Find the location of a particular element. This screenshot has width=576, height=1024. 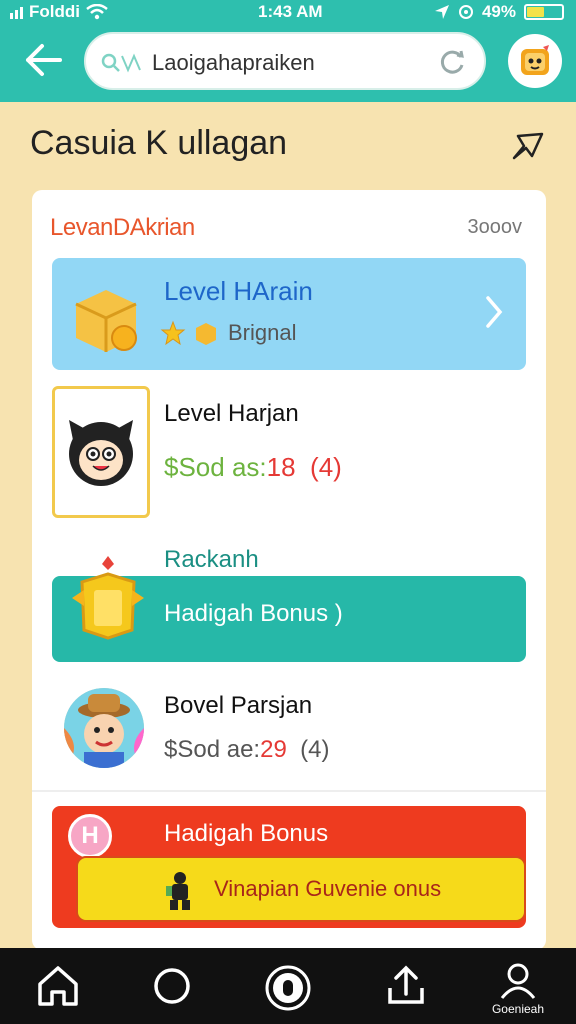

nav-home is located at coordinates (58, 992).